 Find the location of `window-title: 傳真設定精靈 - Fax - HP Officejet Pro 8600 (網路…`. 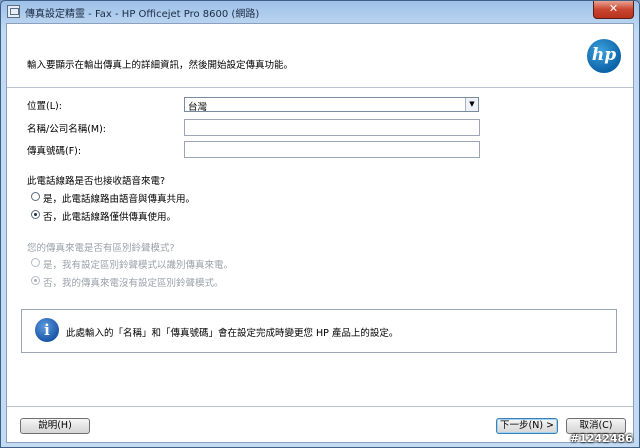

window-title: 傳真設定精靈 - Fax - HP Officejet Pro 8600 (網路… is located at coordinates (142, 14).